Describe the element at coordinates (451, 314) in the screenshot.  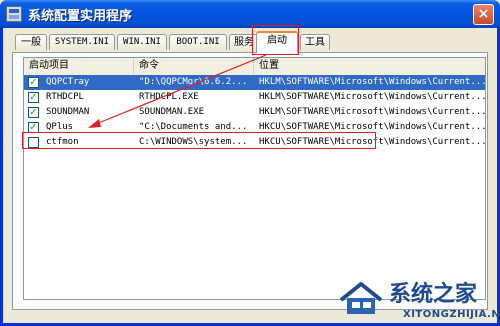
I see `watermark-url: XITONGZHIJIA.NET` at that location.